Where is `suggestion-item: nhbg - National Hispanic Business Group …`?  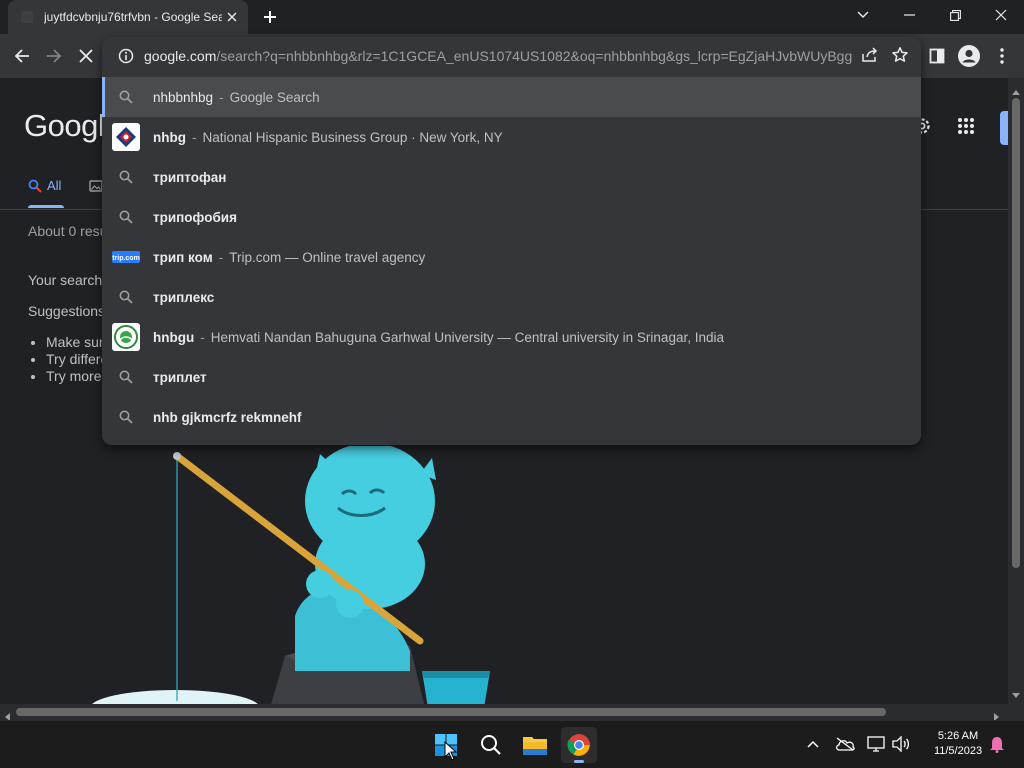 suggestion-item: nhbg - National Hispanic Business Group … is located at coordinates (511, 137).